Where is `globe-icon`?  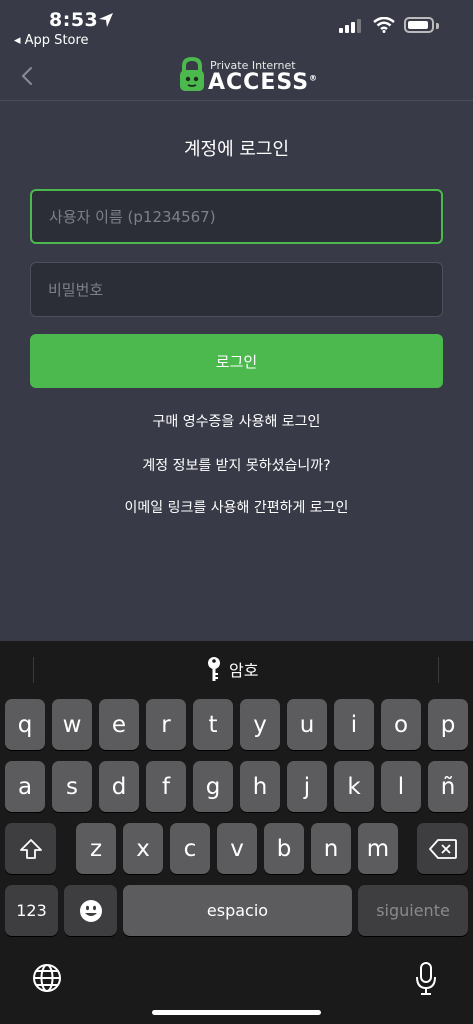
globe-icon is located at coordinates (47, 978).